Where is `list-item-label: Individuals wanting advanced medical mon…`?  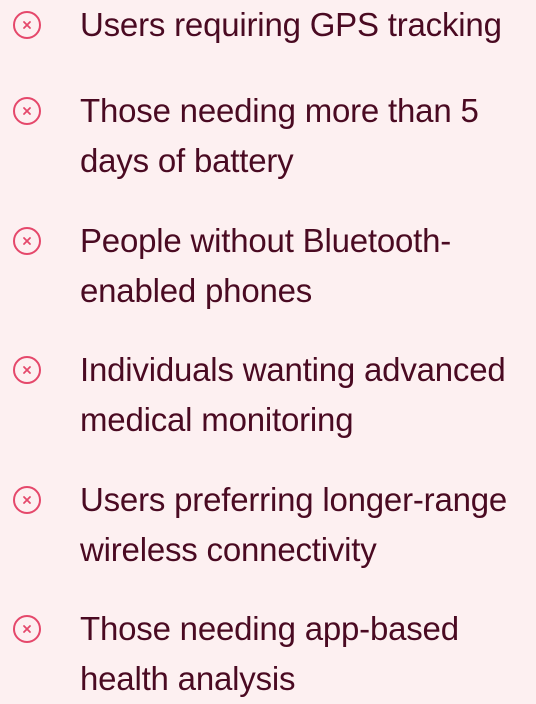 list-item-label: Individuals wanting advanced medical mon… is located at coordinates (293, 394).